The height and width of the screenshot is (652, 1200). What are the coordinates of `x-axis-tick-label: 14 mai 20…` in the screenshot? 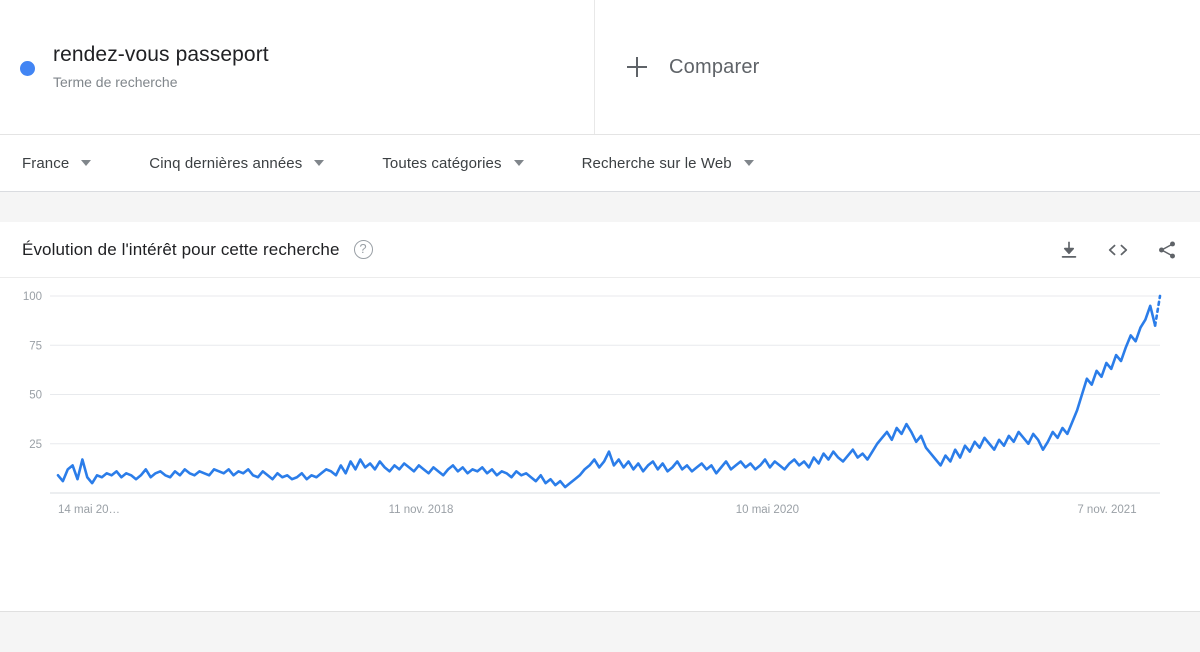 It's located at (89, 510).